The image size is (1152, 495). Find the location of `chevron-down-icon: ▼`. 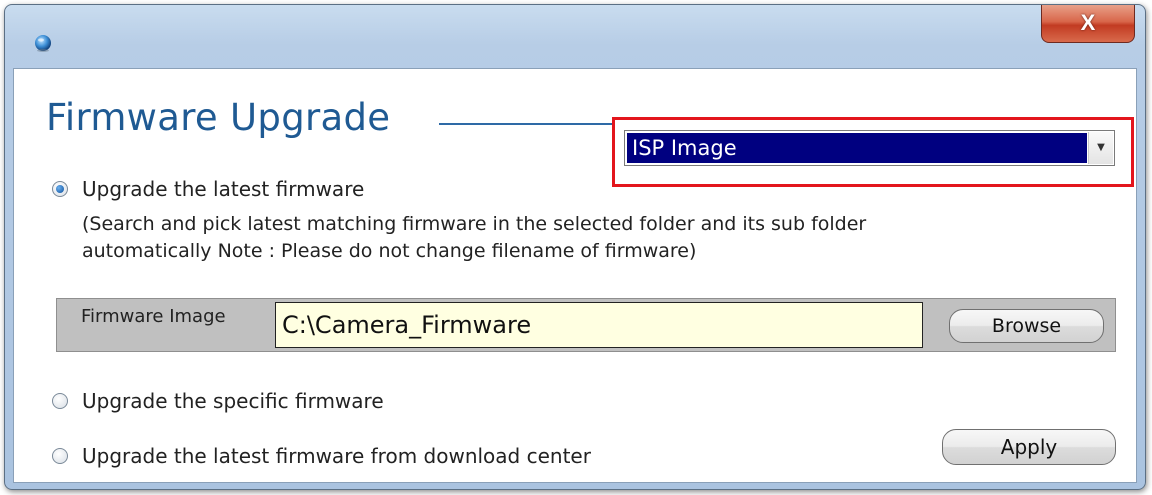

chevron-down-icon: ▼ is located at coordinates (1100, 148).